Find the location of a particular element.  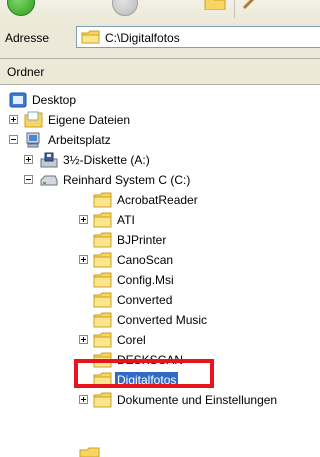

forward-button is located at coordinates (125, 8).